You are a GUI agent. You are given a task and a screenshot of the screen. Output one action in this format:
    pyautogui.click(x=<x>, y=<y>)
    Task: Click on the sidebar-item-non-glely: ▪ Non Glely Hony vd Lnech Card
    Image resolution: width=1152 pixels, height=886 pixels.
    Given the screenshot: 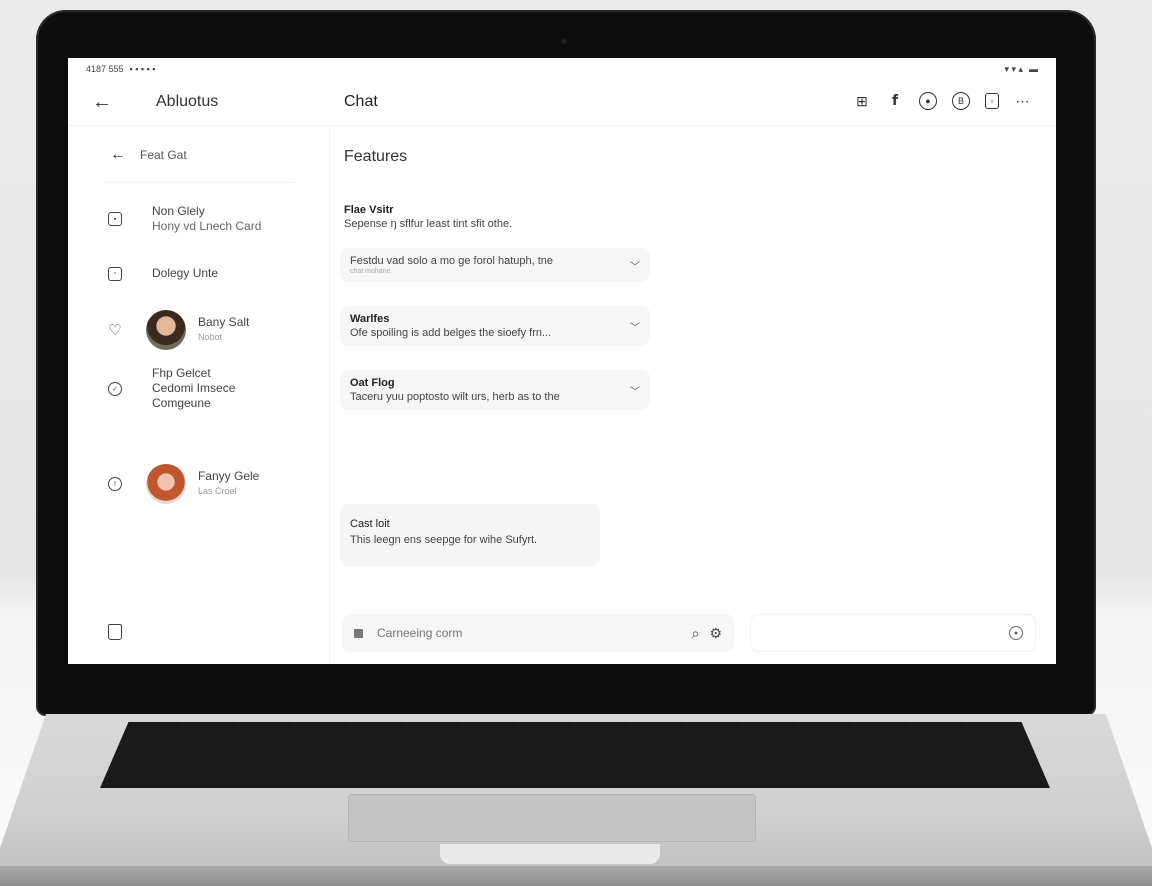 What is the action you would take?
    pyautogui.click(x=208, y=219)
    